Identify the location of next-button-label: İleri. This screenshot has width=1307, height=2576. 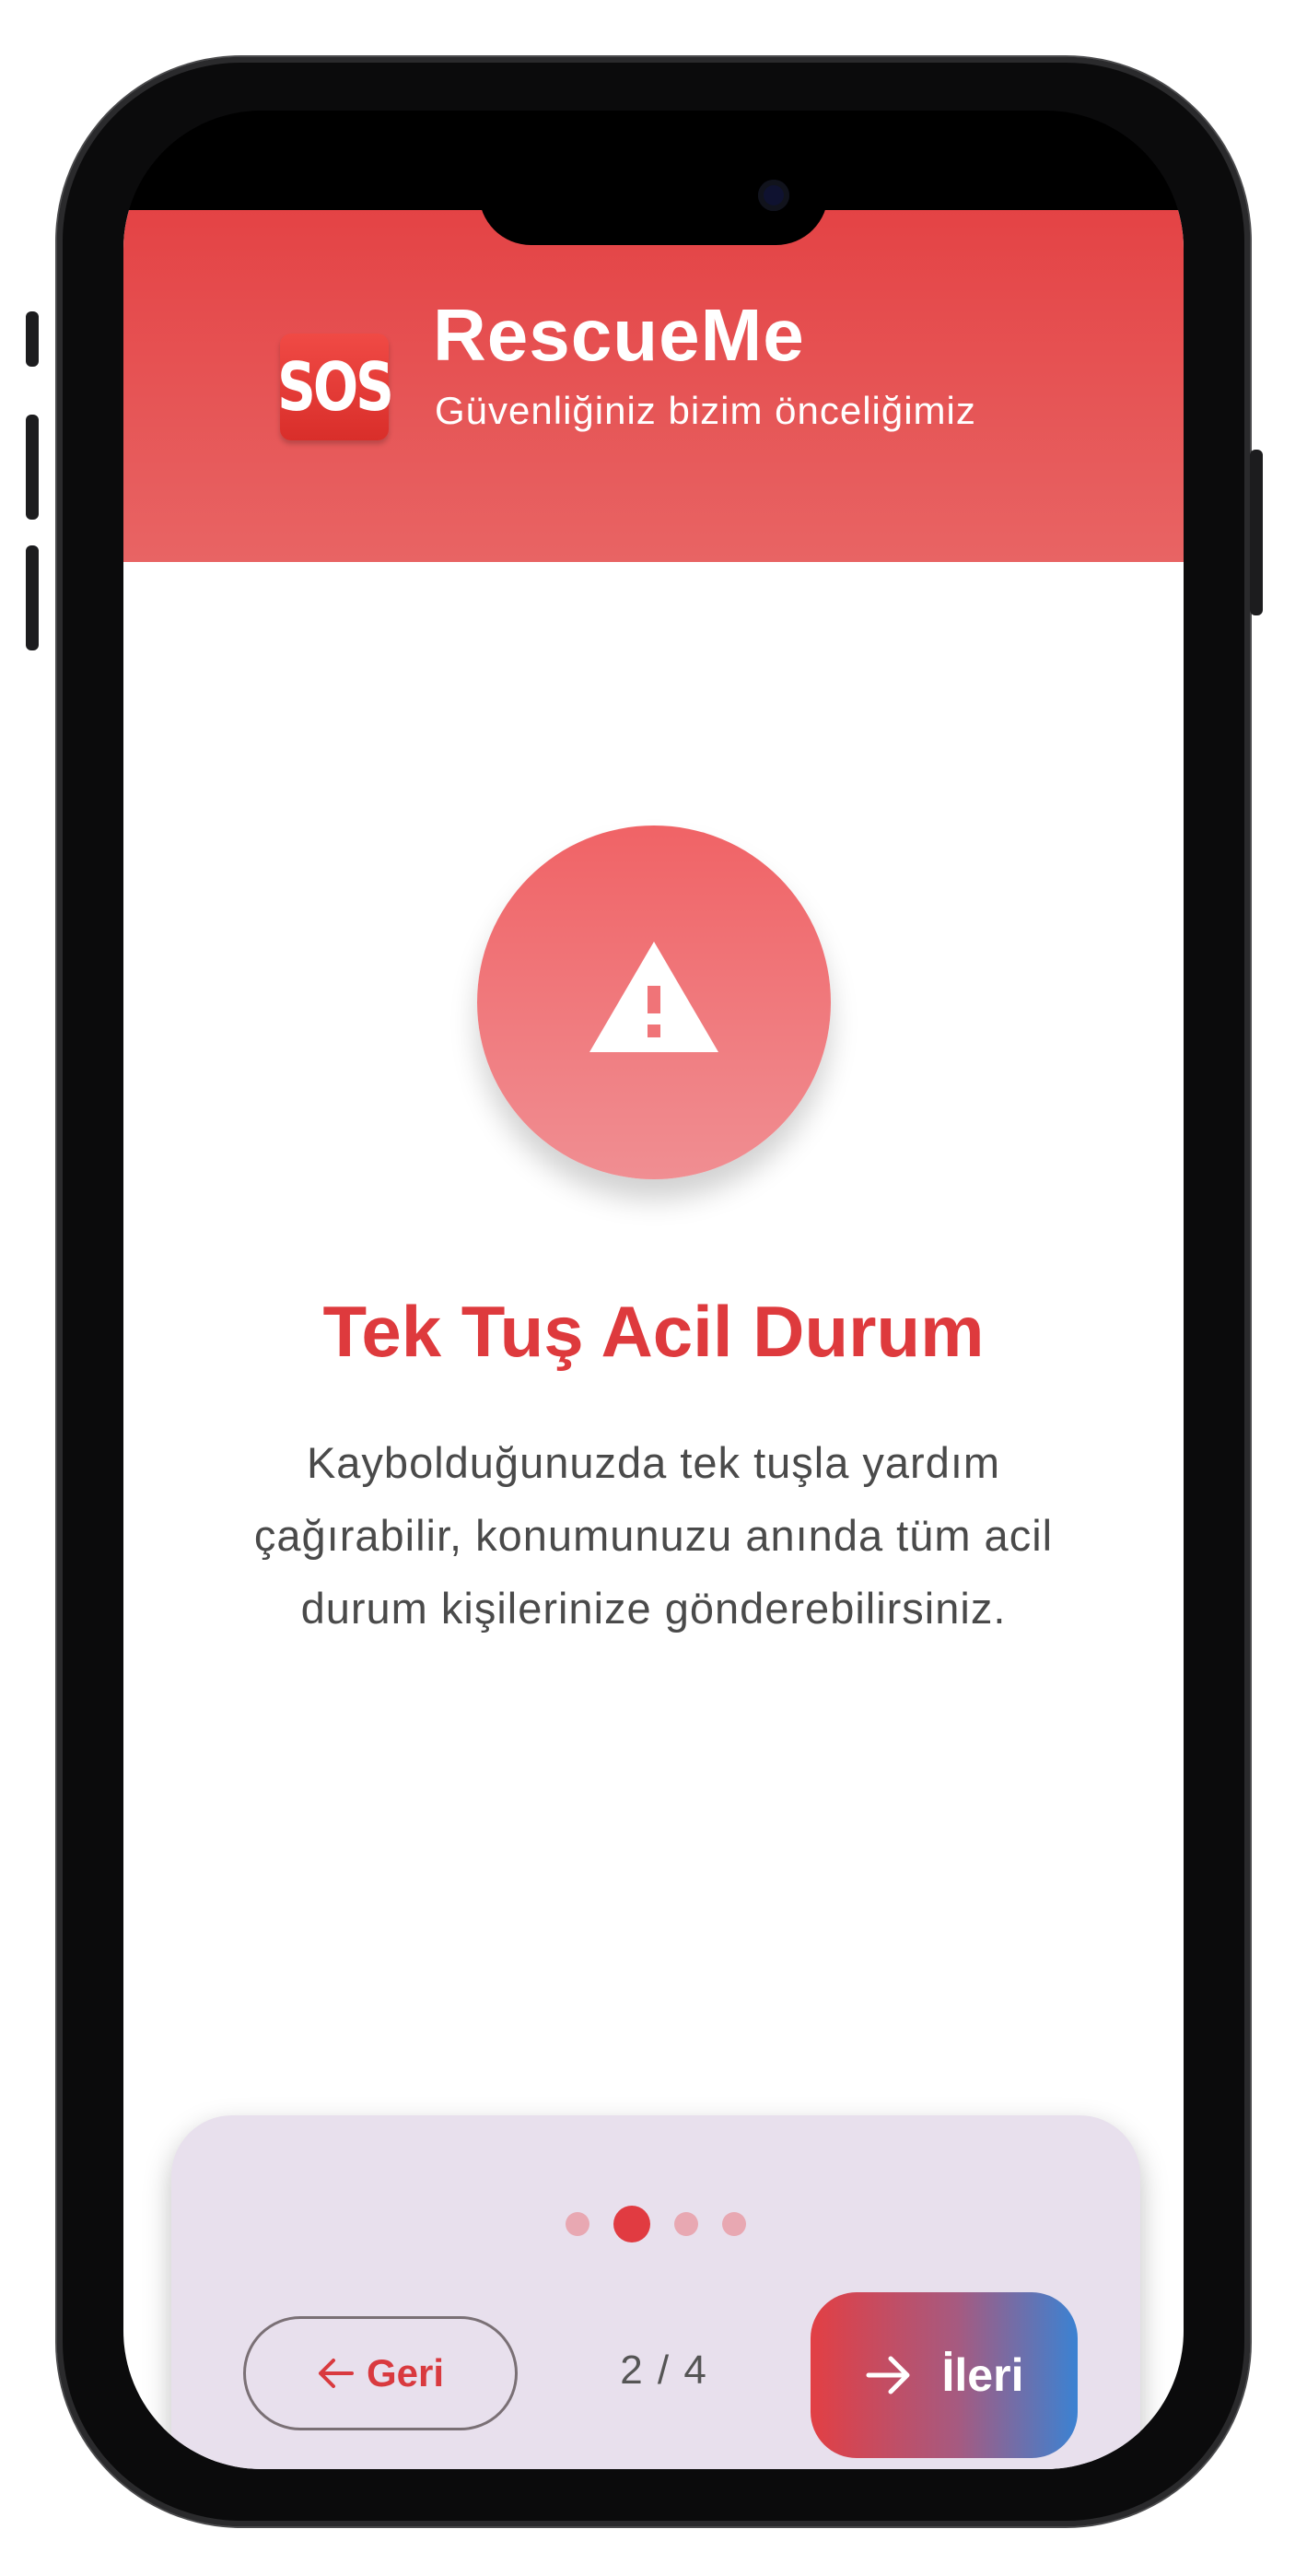
(983, 2375).